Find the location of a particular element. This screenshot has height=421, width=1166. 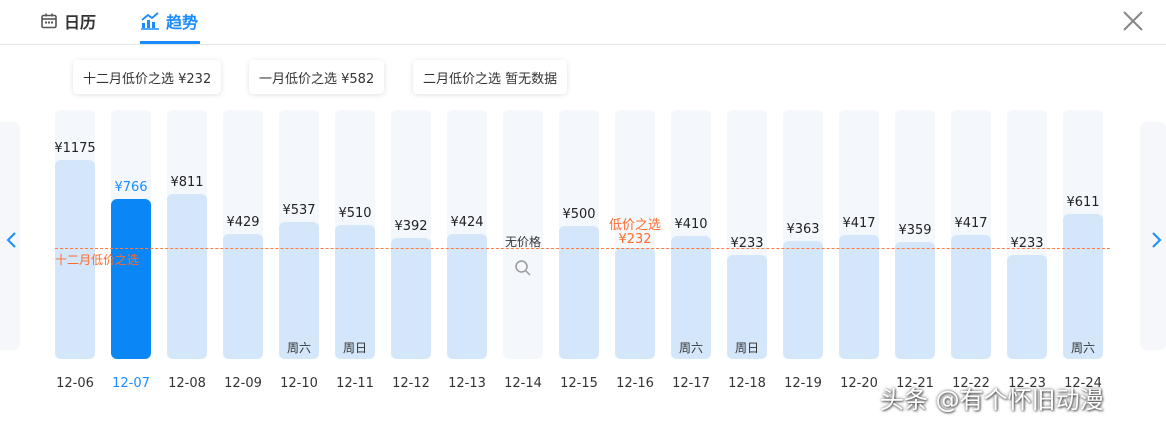

price-label: ¥1175 is located at coordinates (75, 148).